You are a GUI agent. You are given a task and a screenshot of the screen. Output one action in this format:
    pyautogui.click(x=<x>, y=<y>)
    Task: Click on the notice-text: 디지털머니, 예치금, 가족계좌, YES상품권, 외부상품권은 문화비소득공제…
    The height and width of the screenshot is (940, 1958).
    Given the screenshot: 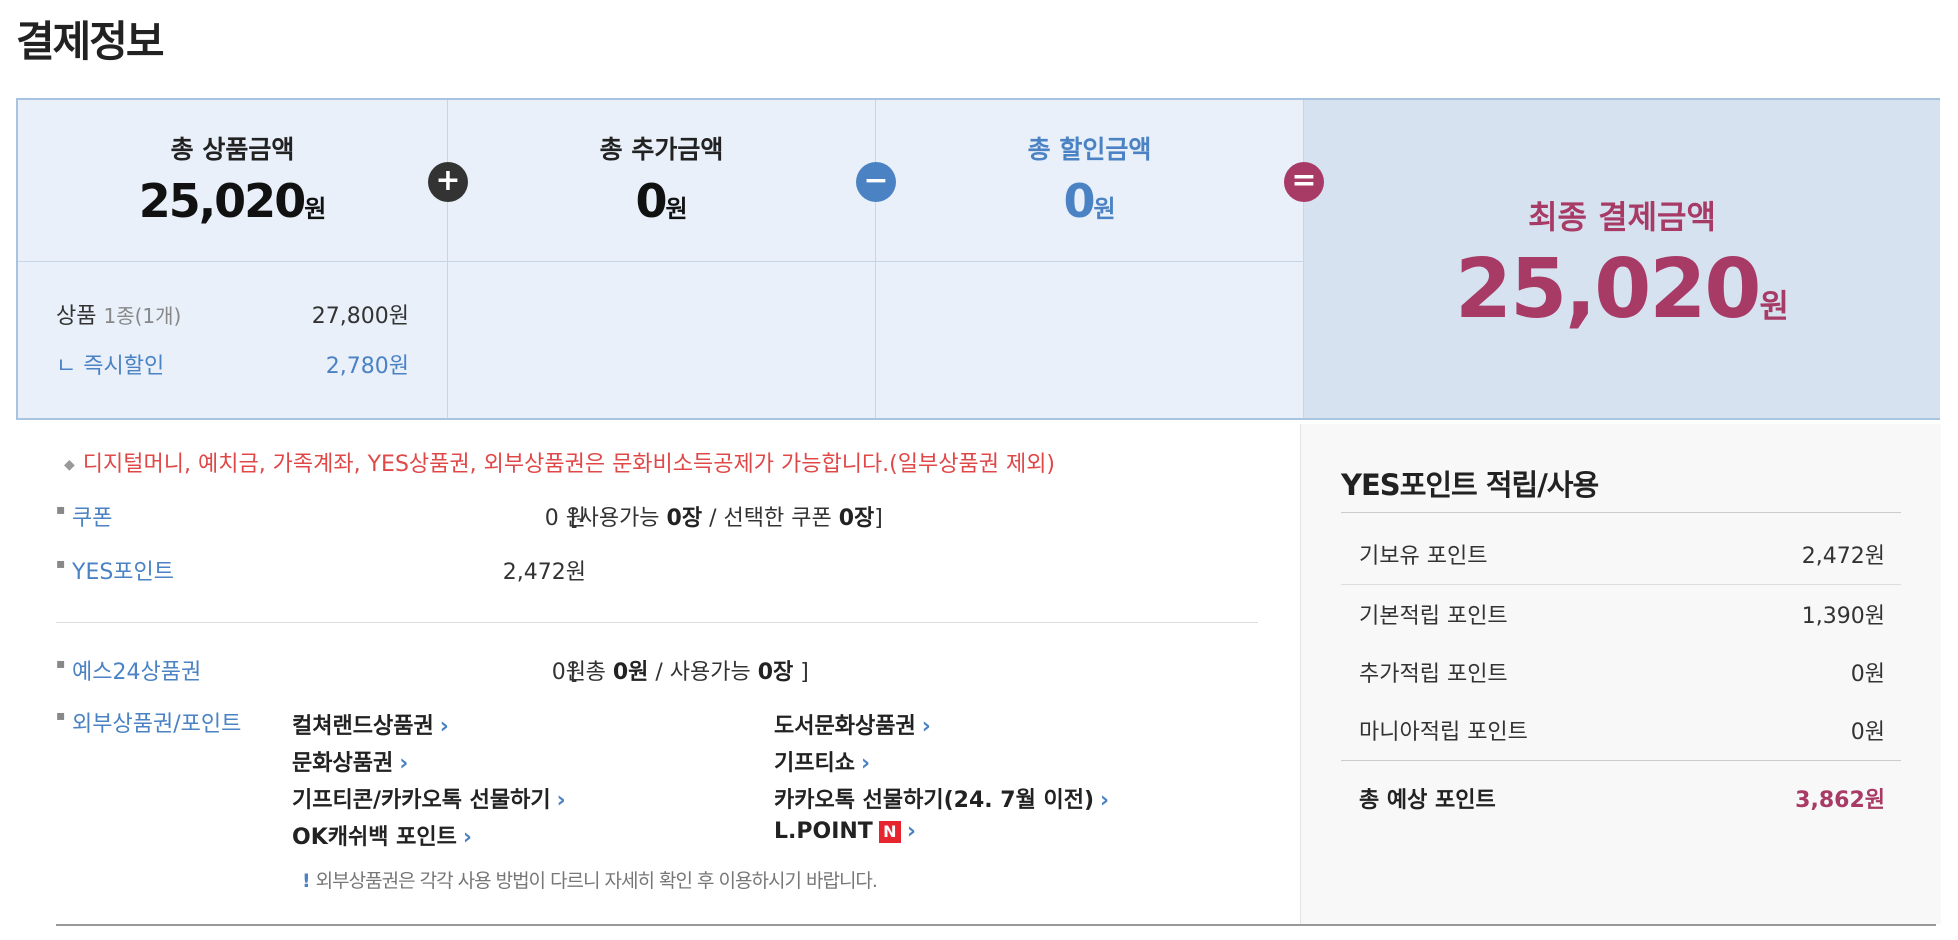 What is the action you would take?
    pyautogui.click(x=569, y=464)
    